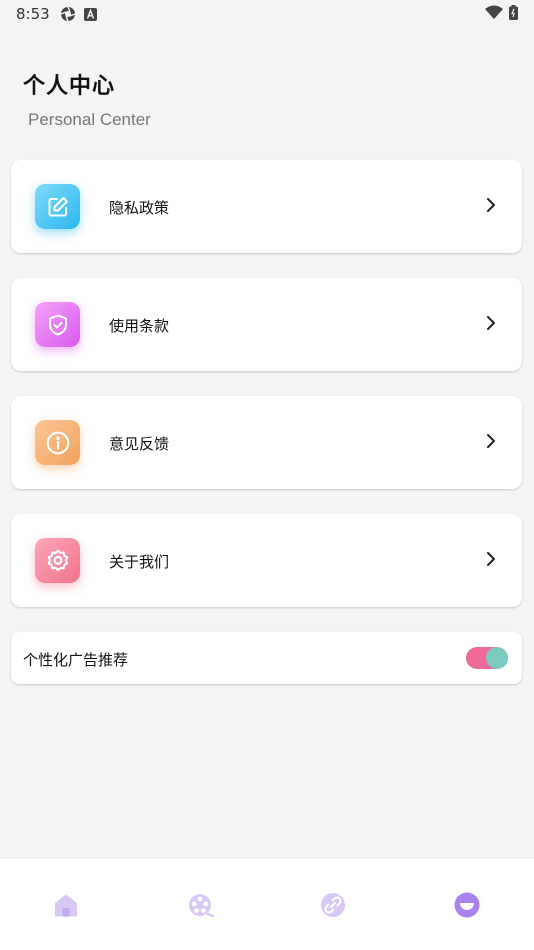 Image resolution: width=534 pixels, height=950 pixels. I want to click on personalized-ads-label: 个性化广告推荐, so click(76, 660).